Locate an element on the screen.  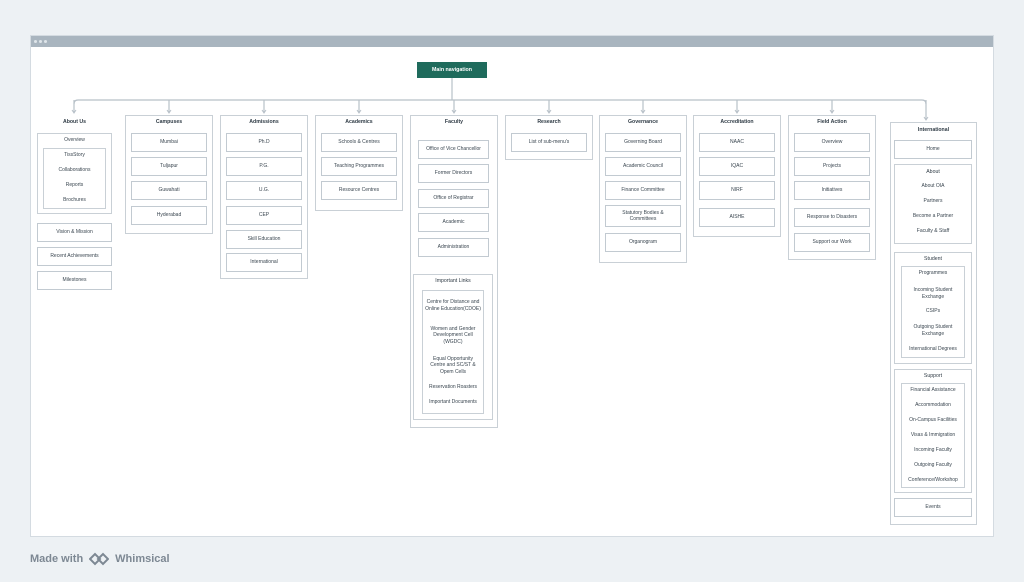
research-sub-menus: List of sub-menu's is located at coordinates (549, 142).